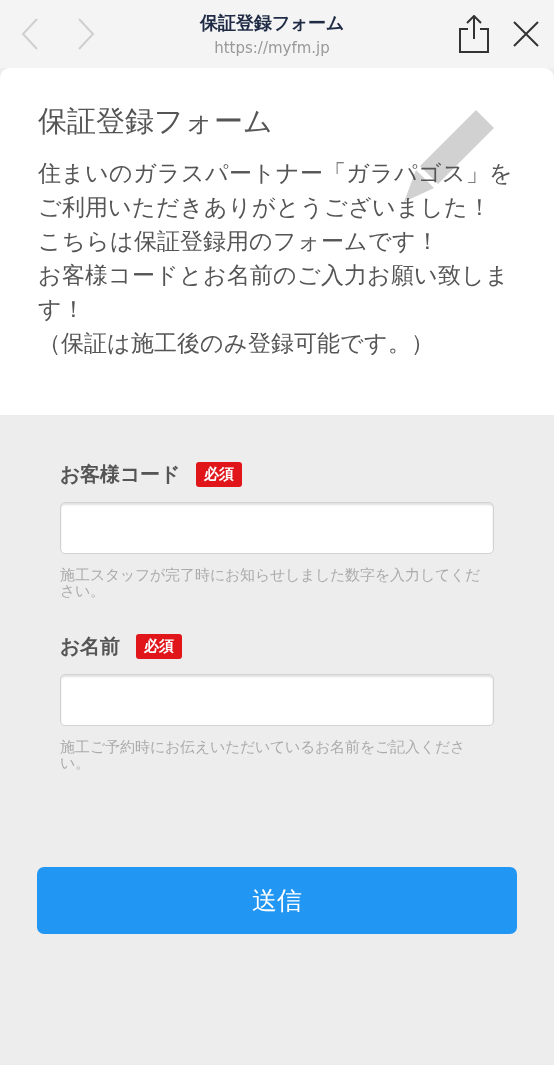 The image size is (554, 1065). What do you see at coordinates (276, 173) in the screenshot?
I see `intro-text: 住まいのガラスパートナー「ガラパゴス」を` at bounding box center [276, 173].